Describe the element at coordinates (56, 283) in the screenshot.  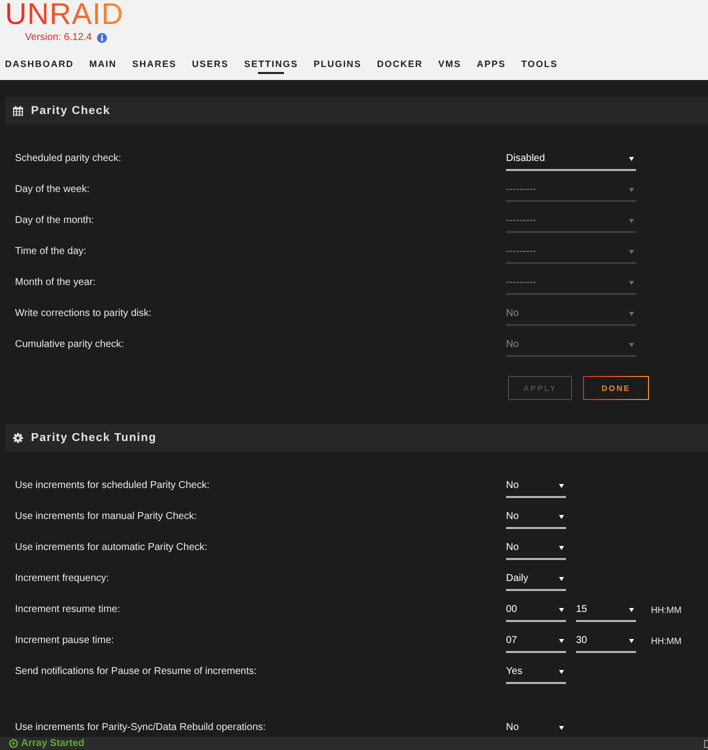
I see `setting-label: Month of the year:` at that location.